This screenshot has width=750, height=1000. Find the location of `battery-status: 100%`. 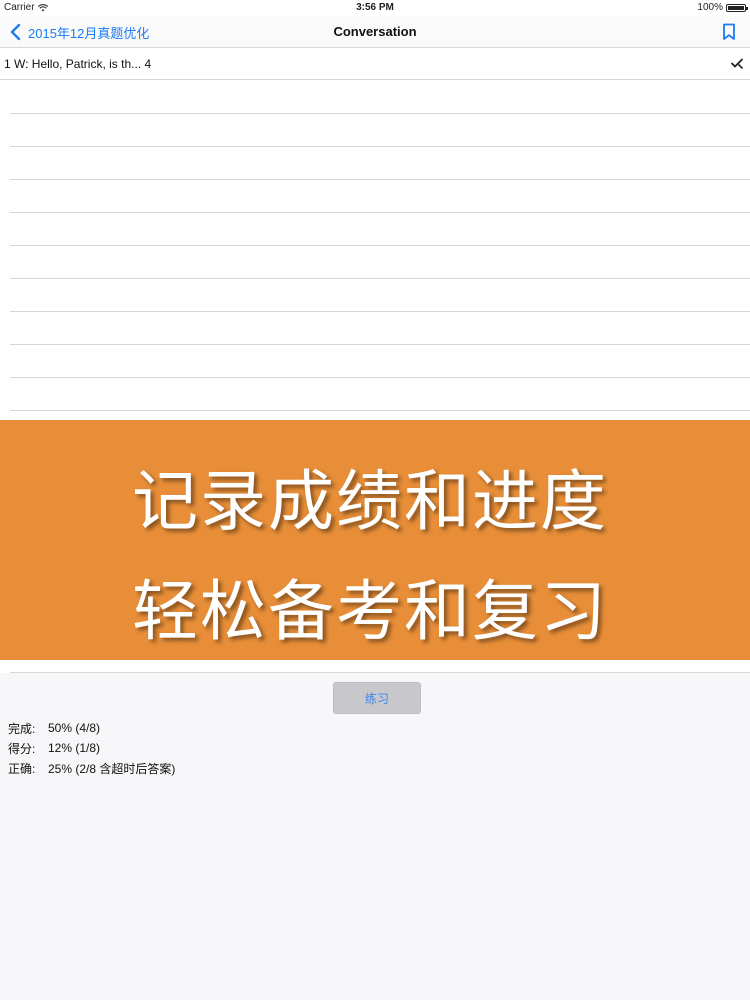

battery-status: 100% is located at coordinates (722, 7).